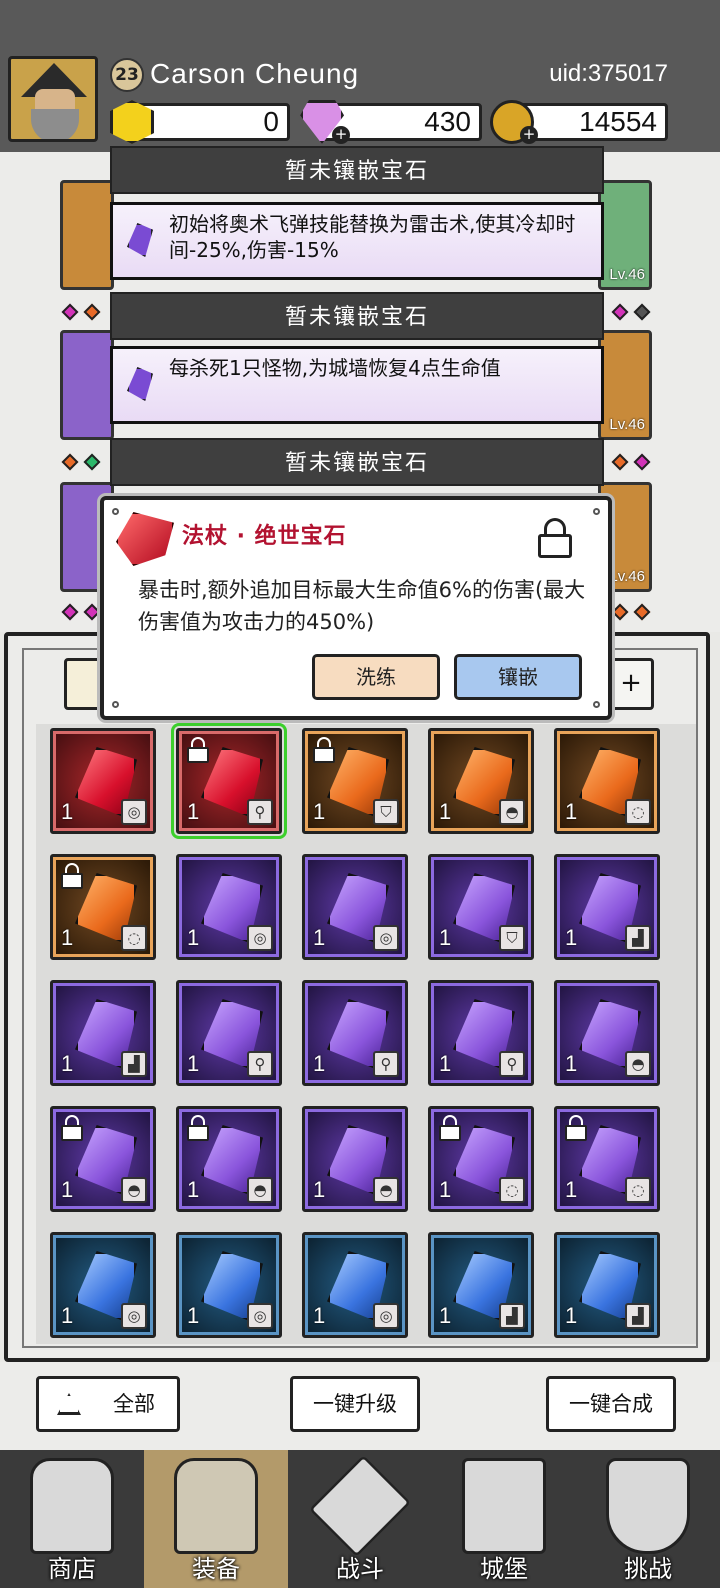 This screenshot has width=720, height=1588. I want to click on equip-slot-right-2: Lv.46, so click(625, 385).